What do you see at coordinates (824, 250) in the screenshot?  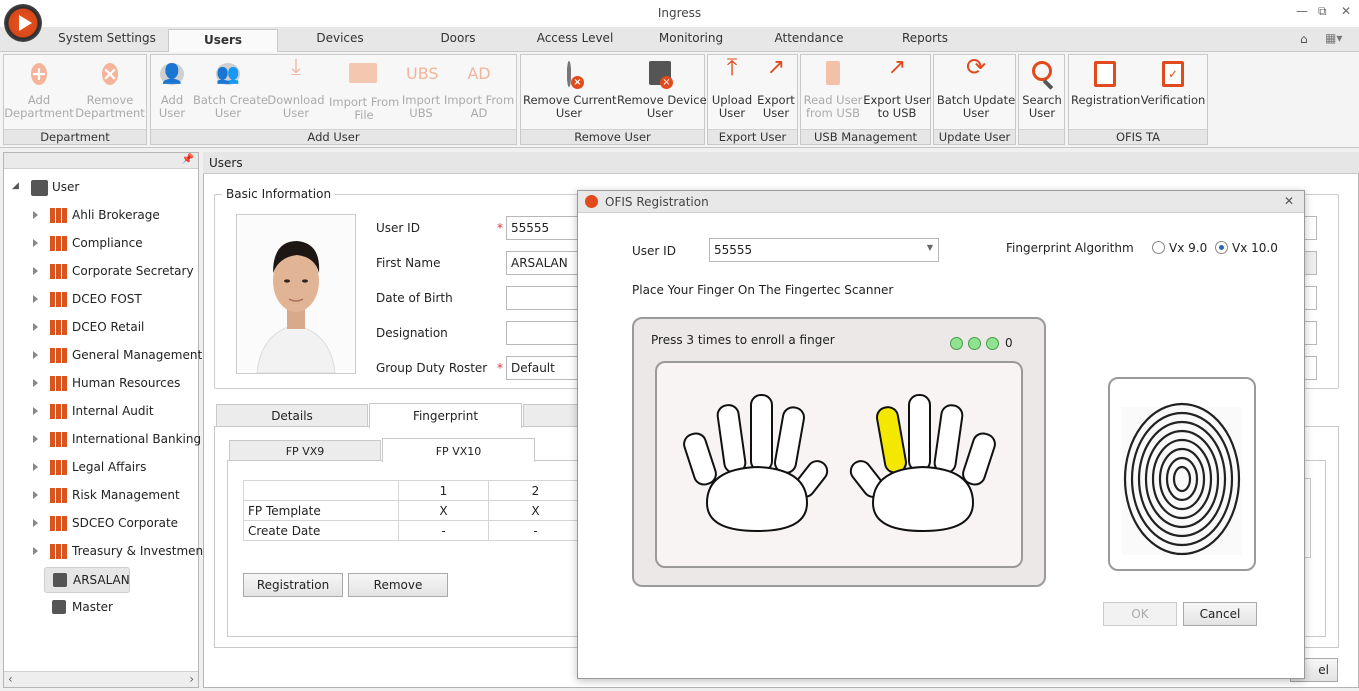 I see `dialog-user-id-select: 55555 ▼` at bounding box center [824, 250].